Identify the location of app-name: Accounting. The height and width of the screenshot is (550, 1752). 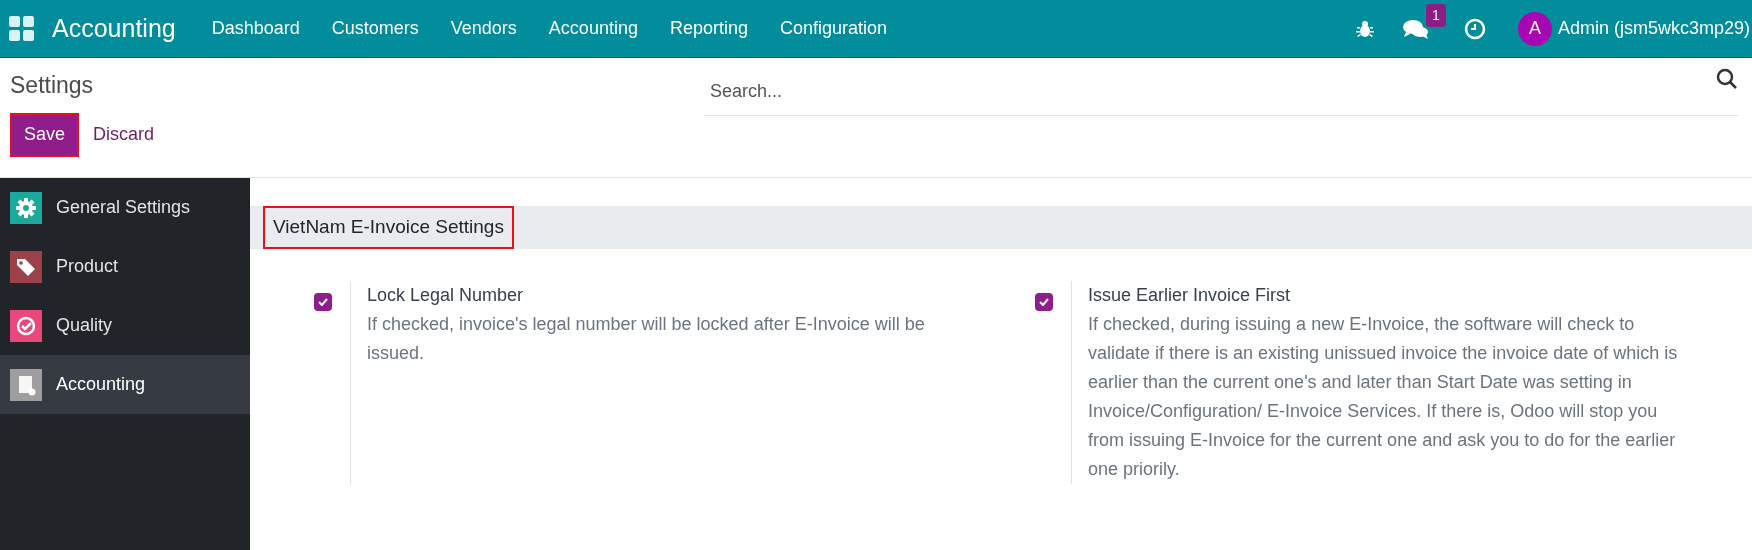
(114, 28).